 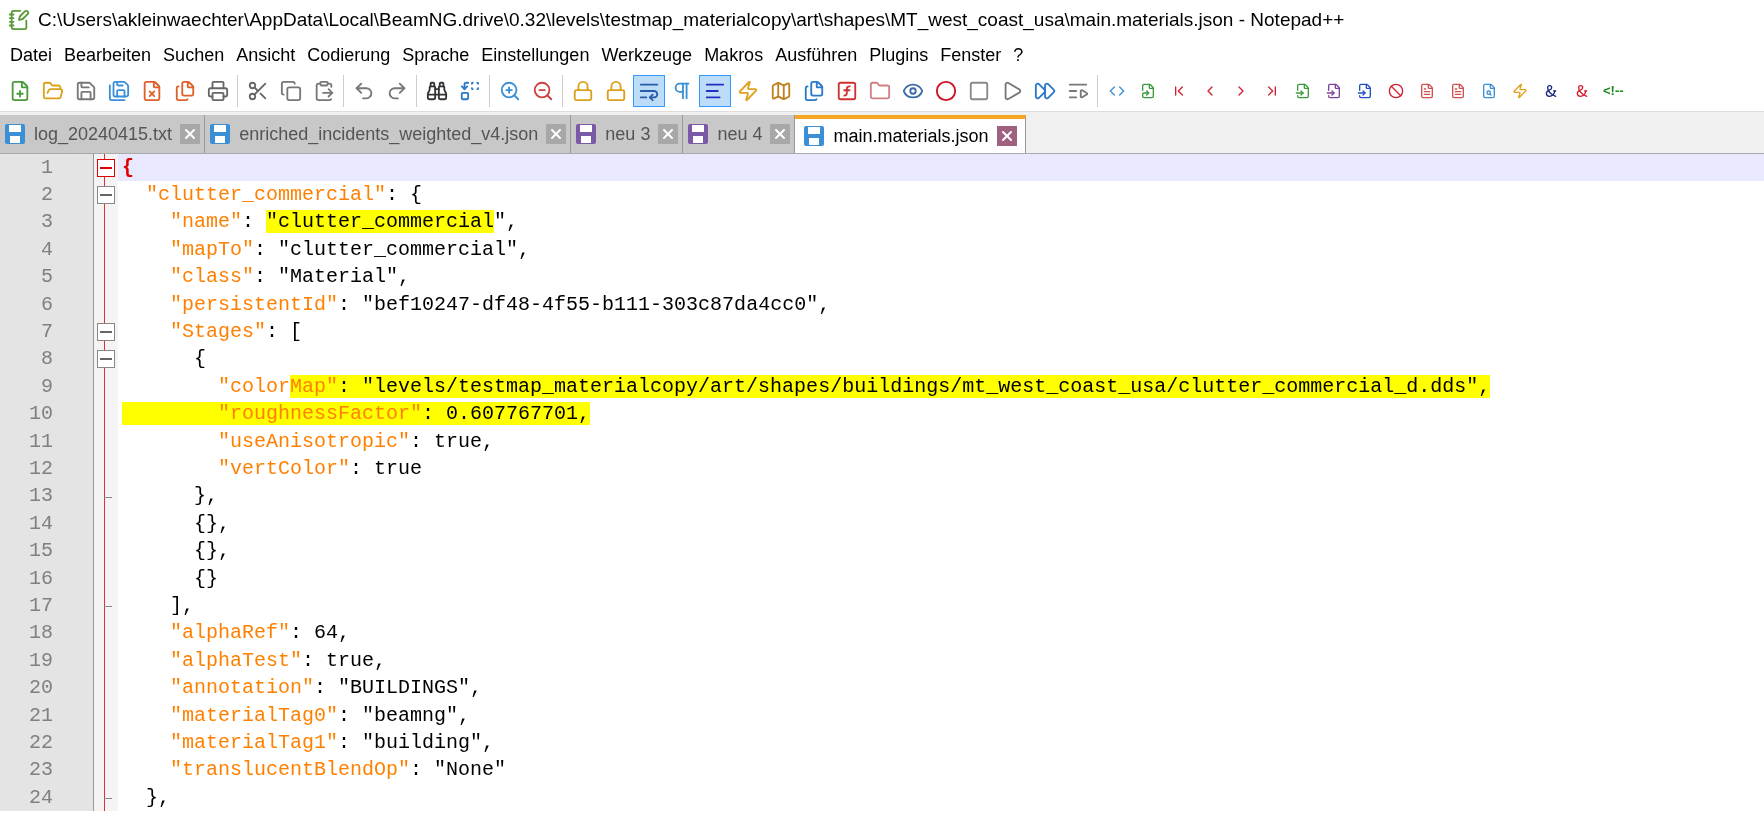 What do you see at coordinates (899, 55) in the screenshot?
I see `menu-item: Plugins` at bounding box center [899, 55].